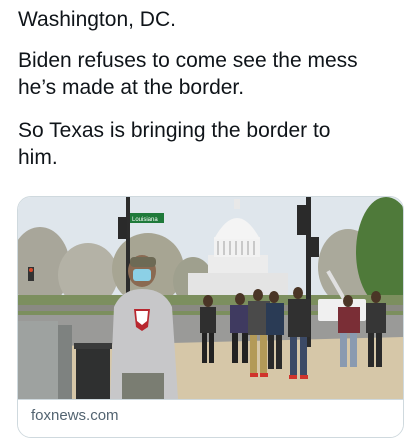 The image size is (420, 438). Describe the element at coordinates (128, 252) in the screenshot. I see `sign-pole` at that location.